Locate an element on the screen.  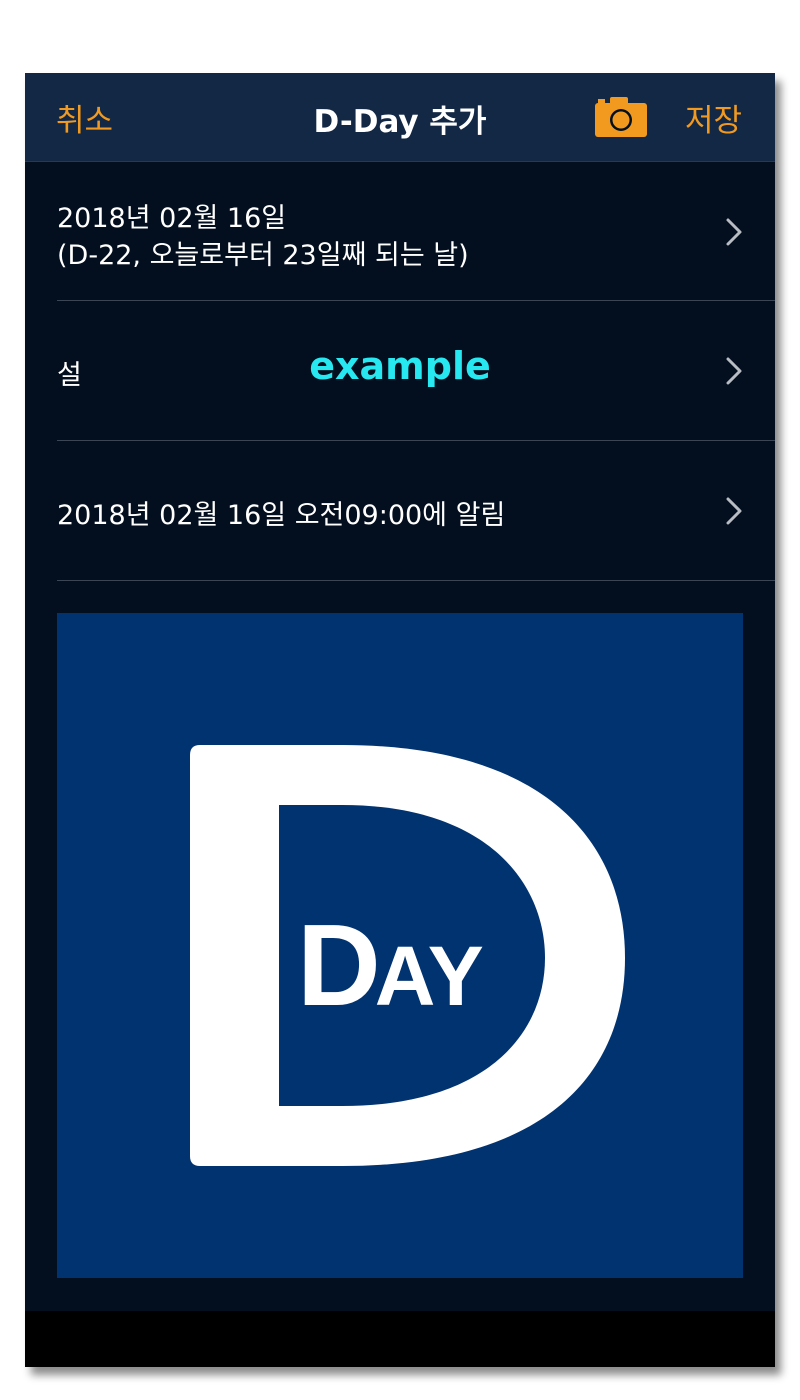
page-title: D-Day 추가 is located at coordinates (400, 122).